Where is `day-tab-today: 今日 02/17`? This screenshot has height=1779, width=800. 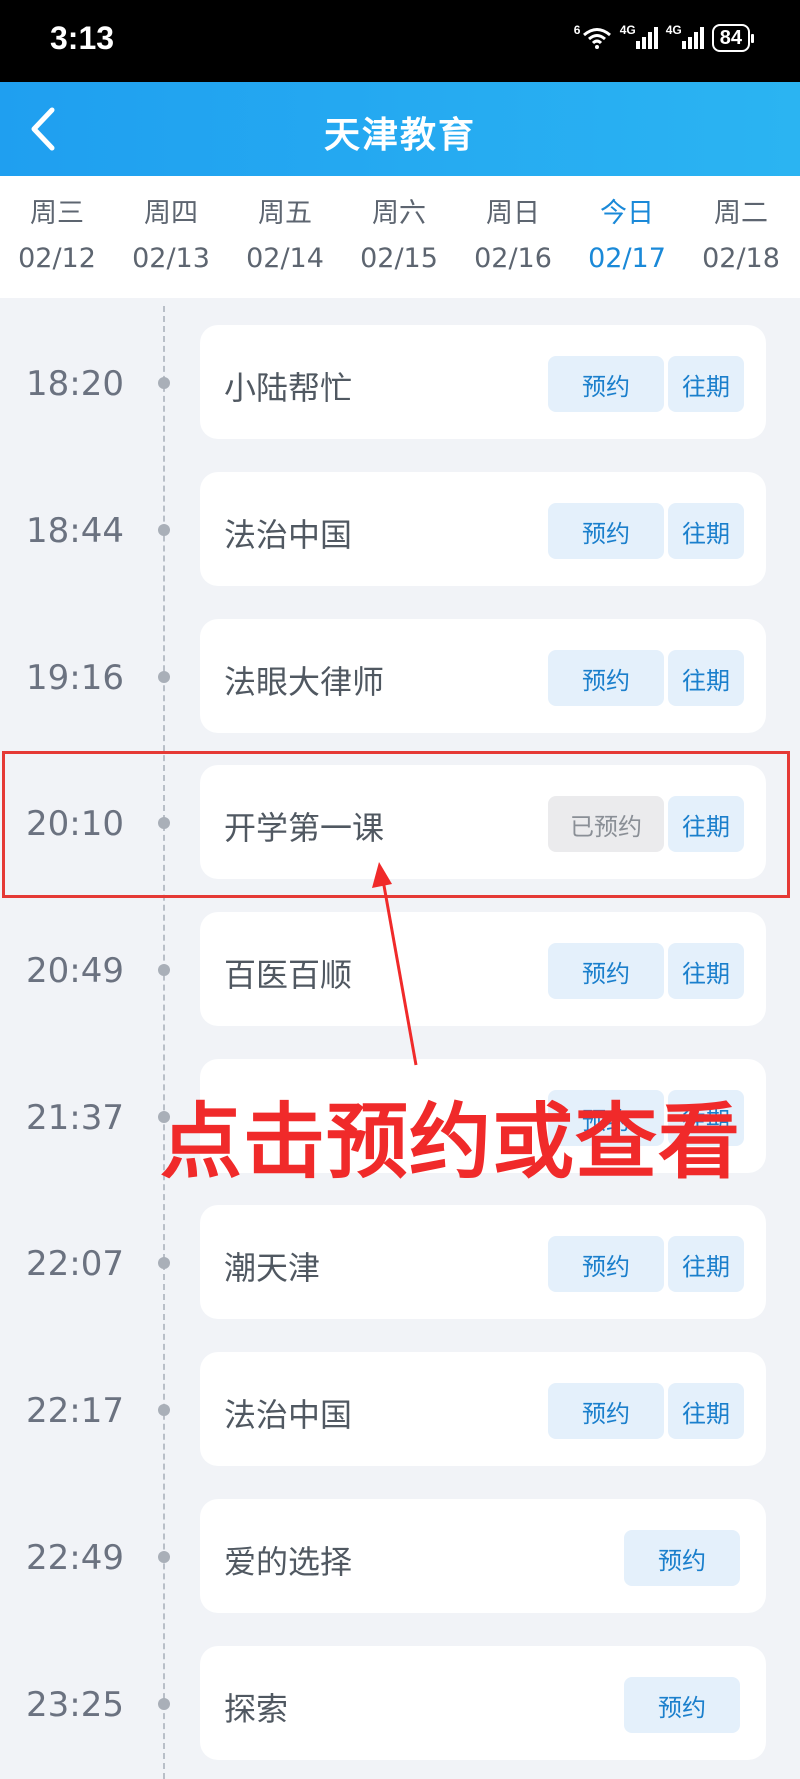
day-tab-today: 今日 02/17 is located at coordinates (627, 239).